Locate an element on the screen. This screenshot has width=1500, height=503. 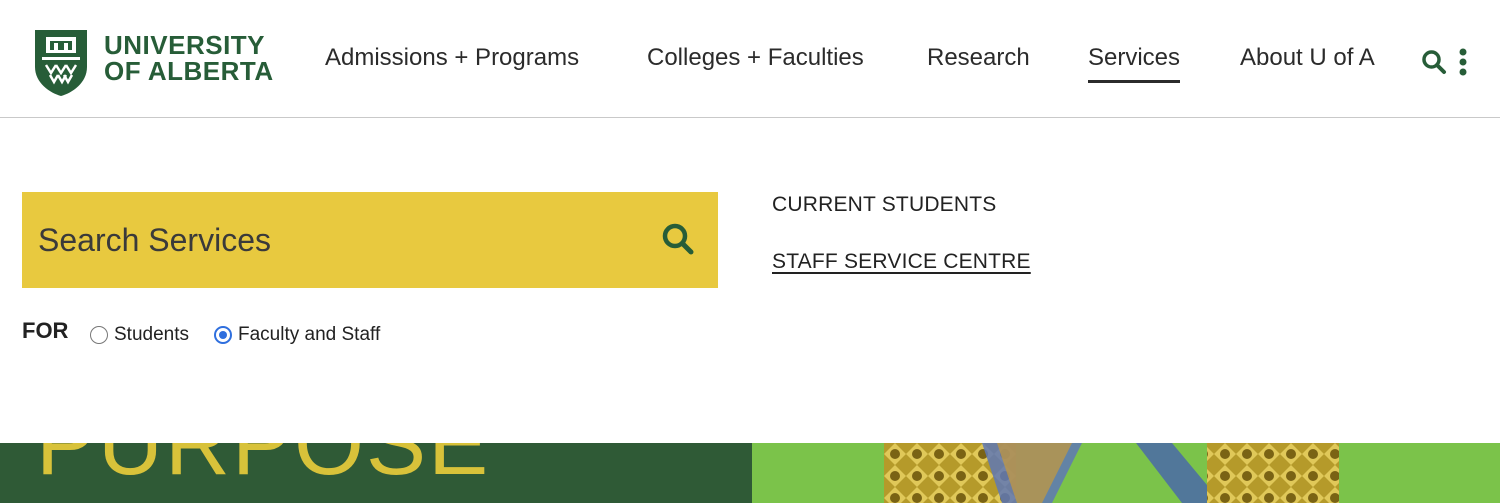
university-logo: UNIVERSITY OF ALBERTA is located at coordinates (162, 62).